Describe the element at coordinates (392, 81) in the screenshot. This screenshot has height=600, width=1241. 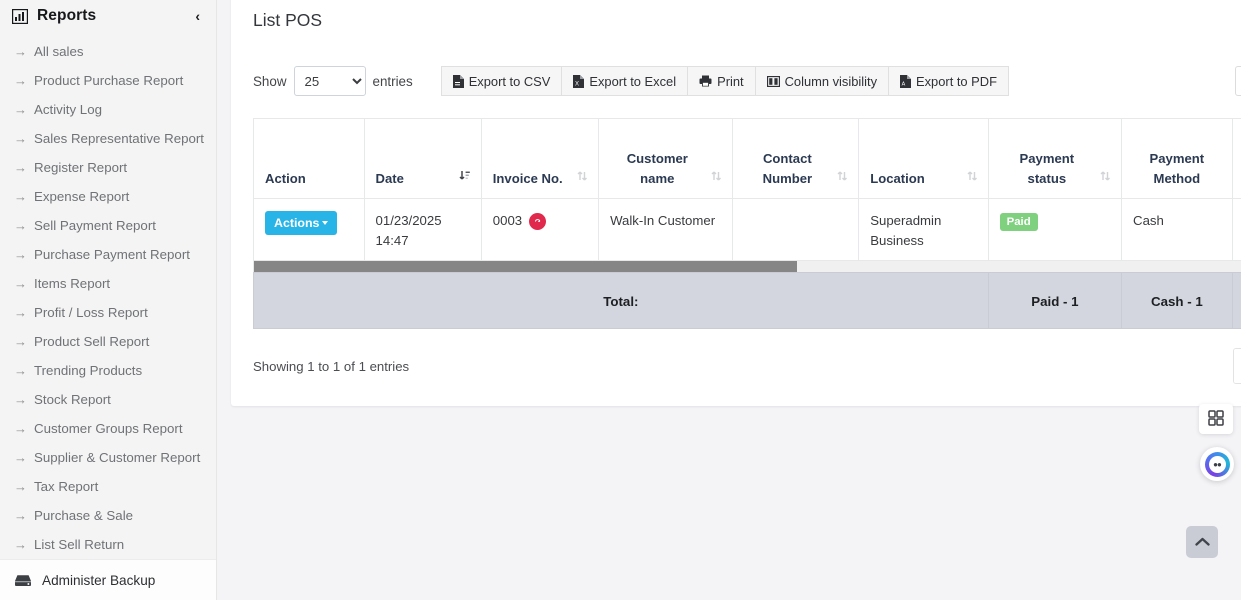
I see `entries-label: entries` at that location.